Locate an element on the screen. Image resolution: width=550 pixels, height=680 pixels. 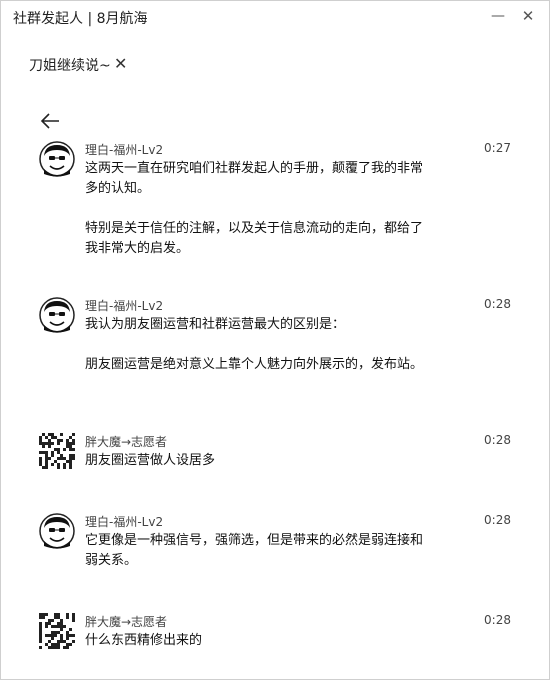
close-icon: ✕ is located at coordinates (528, 16).